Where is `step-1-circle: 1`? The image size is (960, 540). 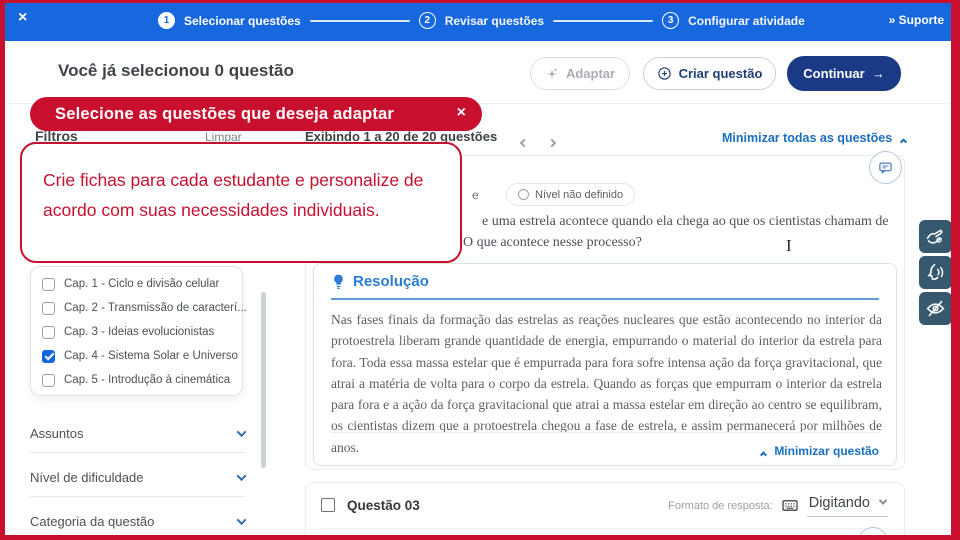 step-1-circle: 1 is located at coordinates (166, 20).